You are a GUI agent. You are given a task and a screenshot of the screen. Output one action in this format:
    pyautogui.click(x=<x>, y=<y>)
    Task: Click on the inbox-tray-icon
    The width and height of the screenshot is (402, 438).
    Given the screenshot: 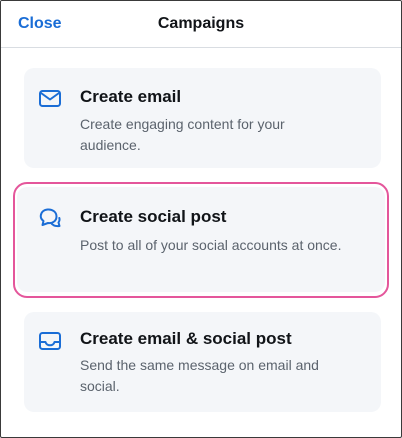 What is the action you would take?
    pyautogui.click(x=50, y=341)
    